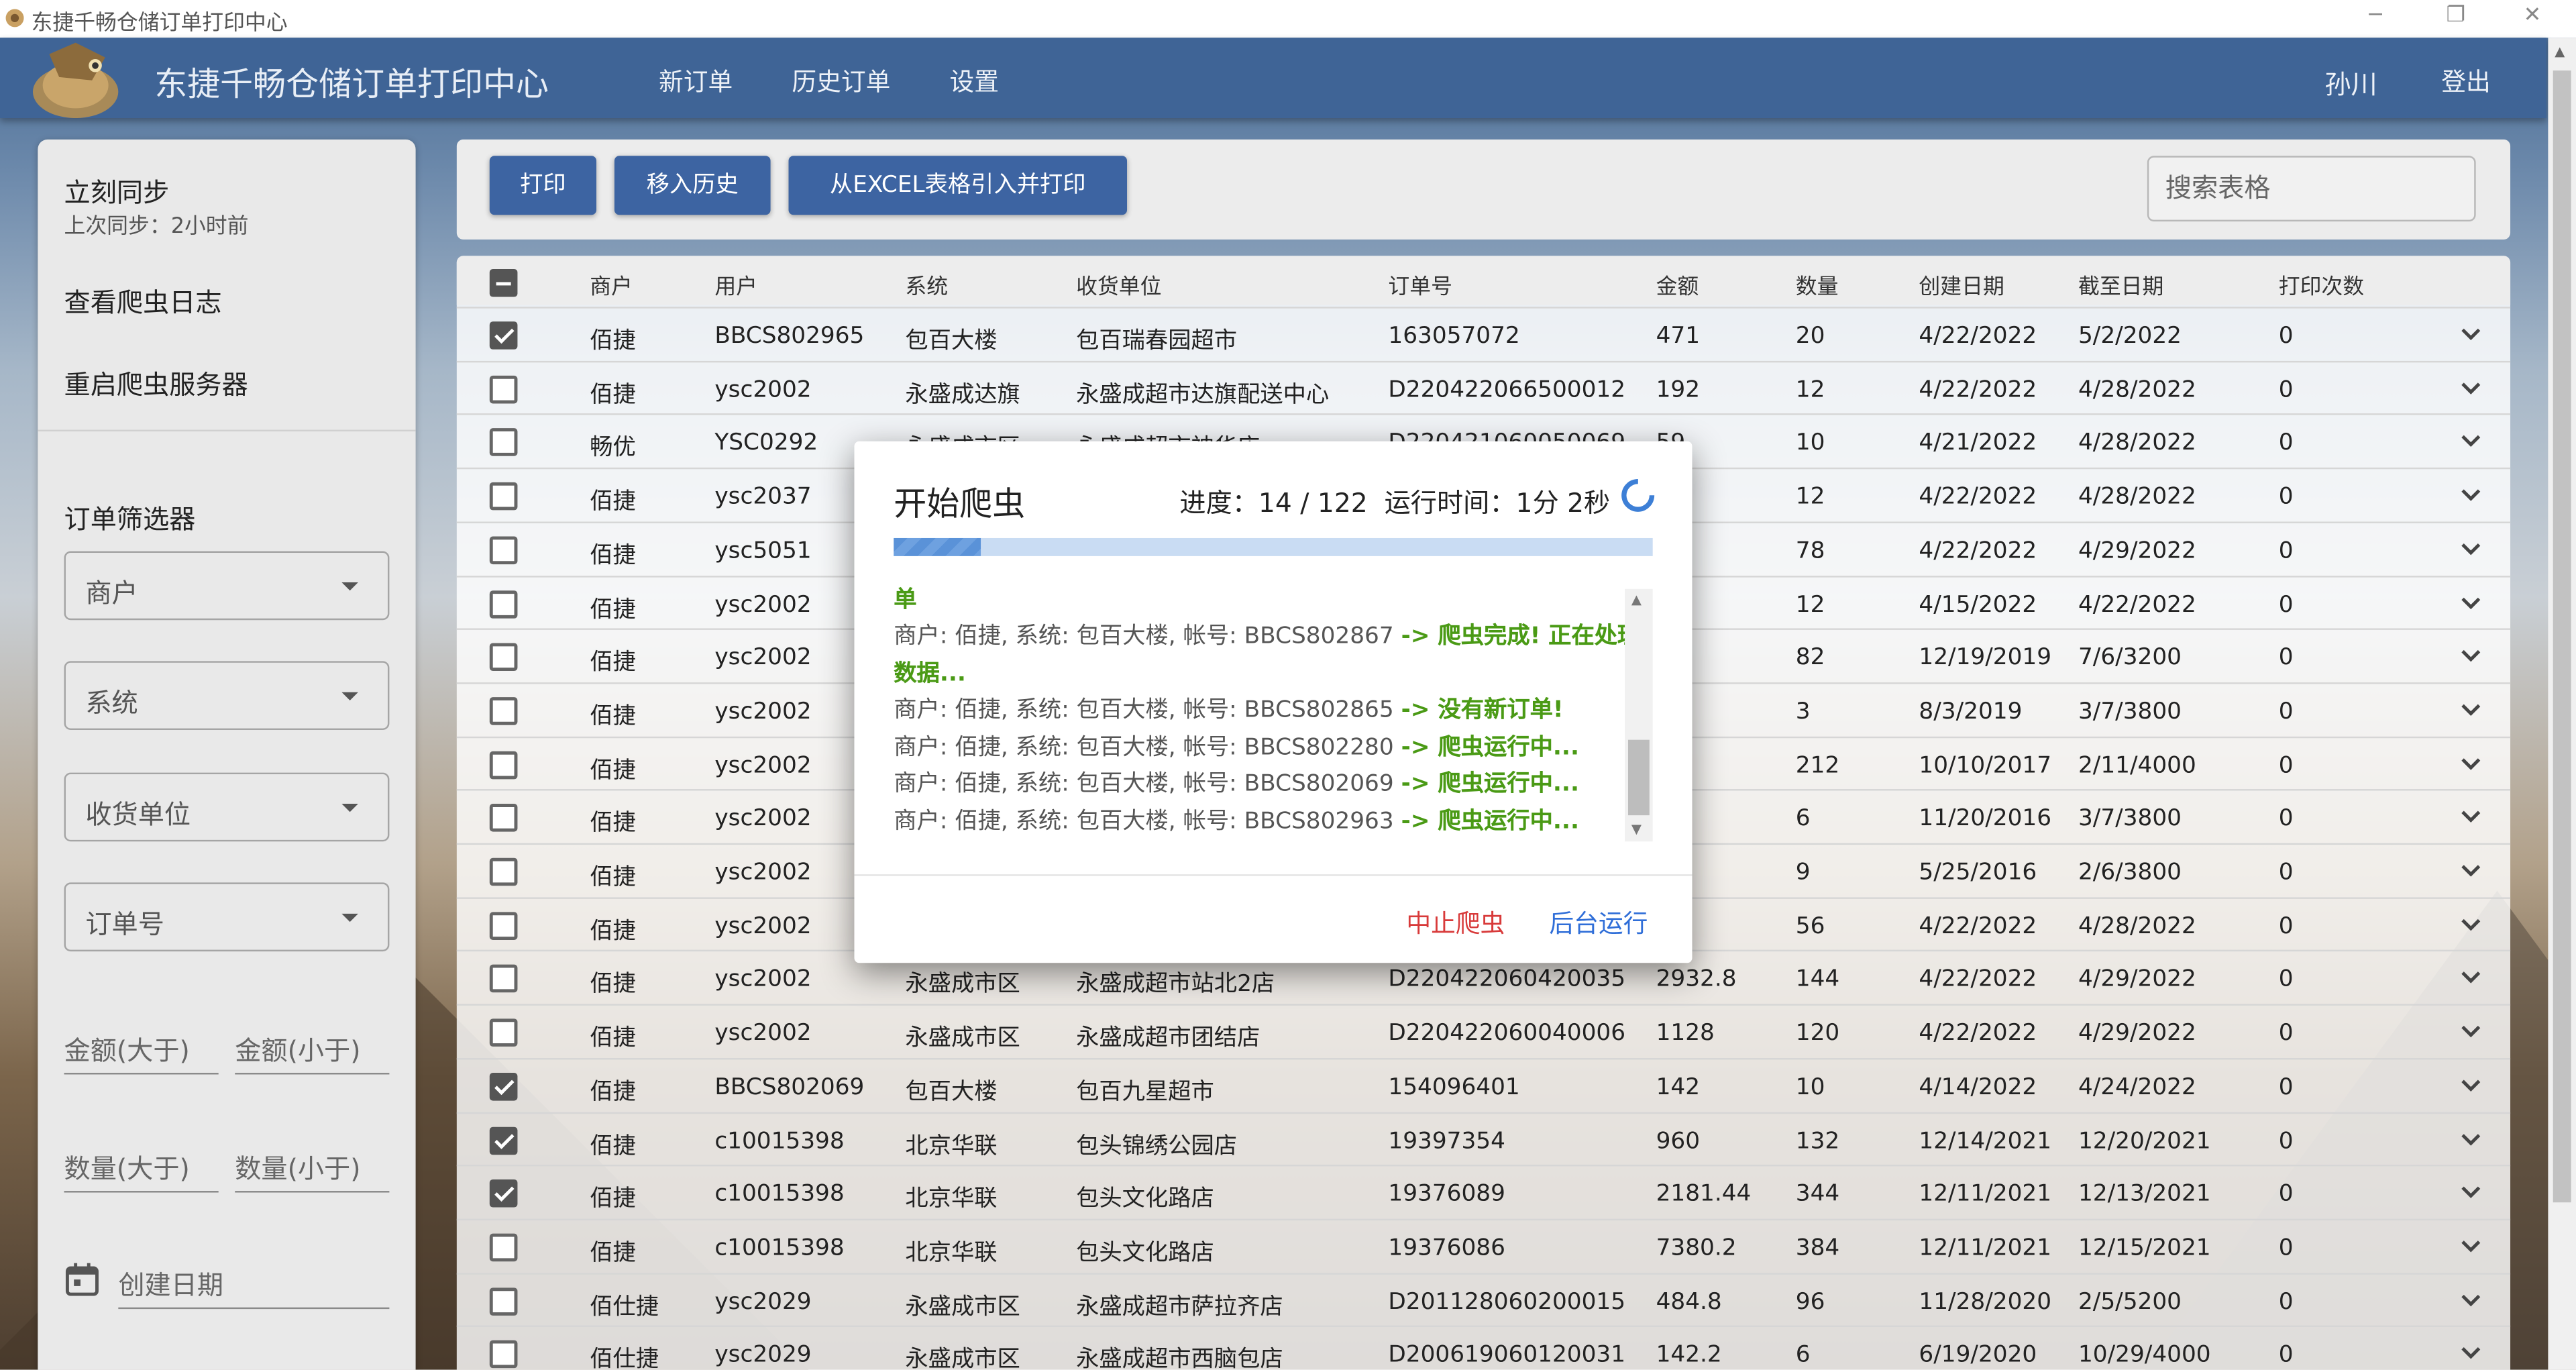  What do you see at coordinates (2466, 81) in the screenshot?
I see `logout-button: 登出` at bounding box center [2466, 81].